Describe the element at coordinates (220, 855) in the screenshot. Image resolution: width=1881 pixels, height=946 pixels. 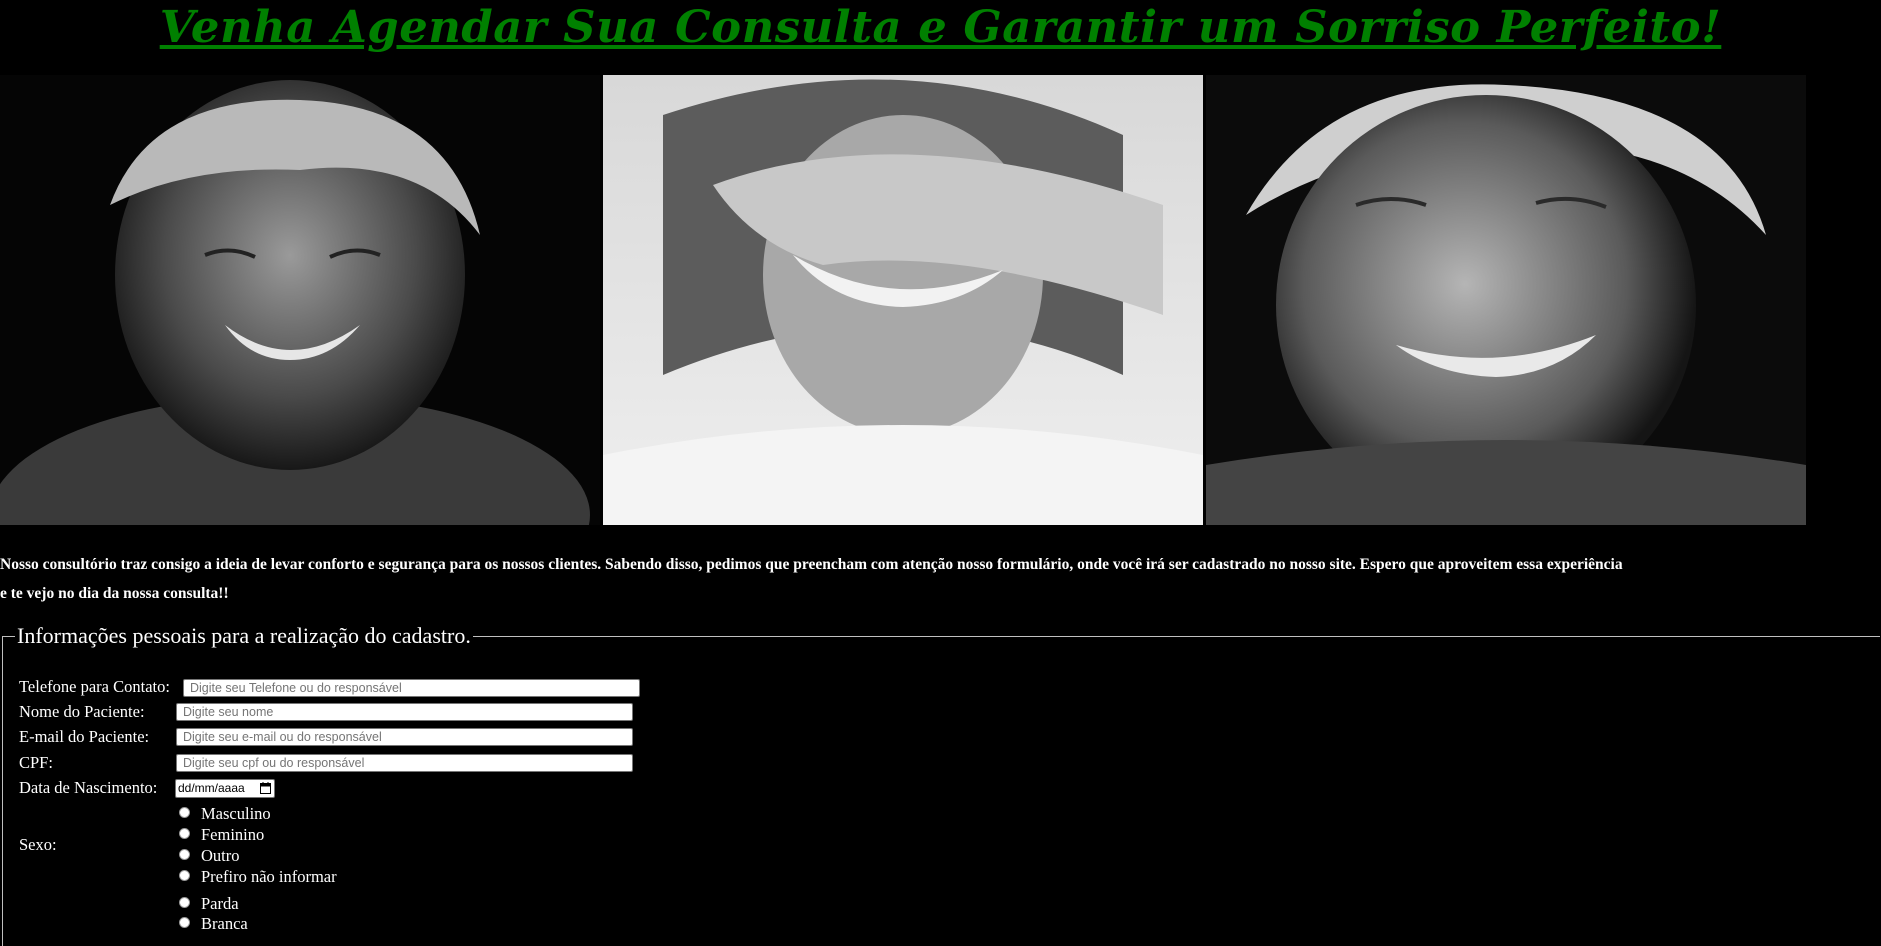
I see `radio-label: Outro` at that location.